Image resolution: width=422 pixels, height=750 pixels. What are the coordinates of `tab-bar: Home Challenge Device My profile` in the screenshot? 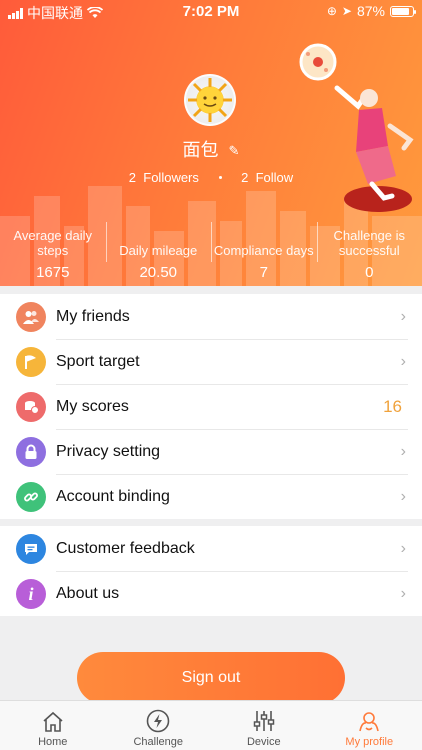 It's located at (211, 725).